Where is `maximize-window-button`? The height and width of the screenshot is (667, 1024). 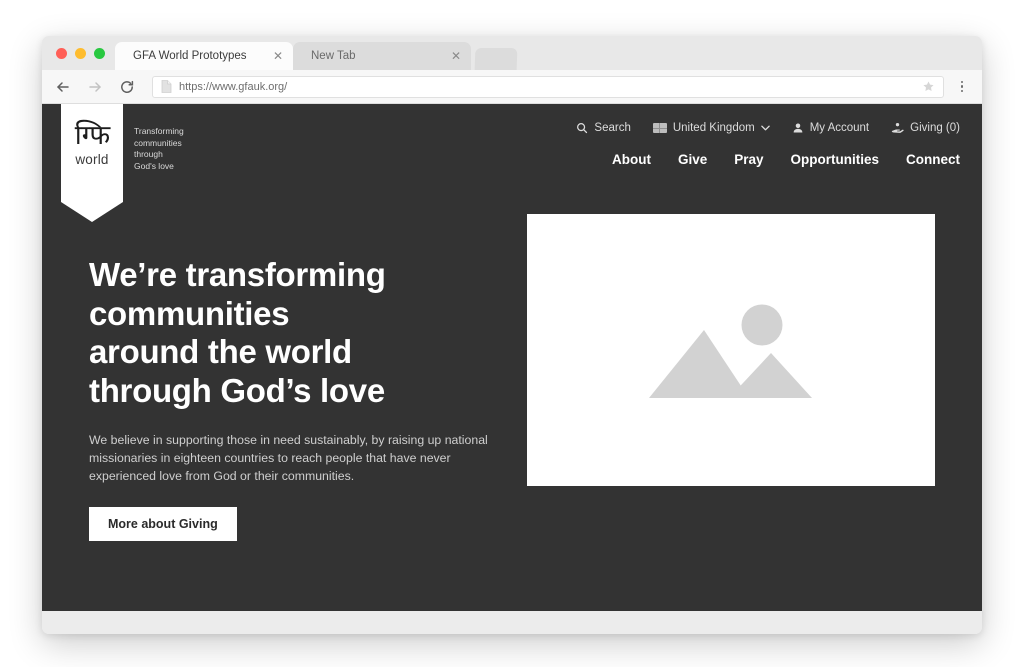
maximize-window-button is located at coordinates (99, 53).